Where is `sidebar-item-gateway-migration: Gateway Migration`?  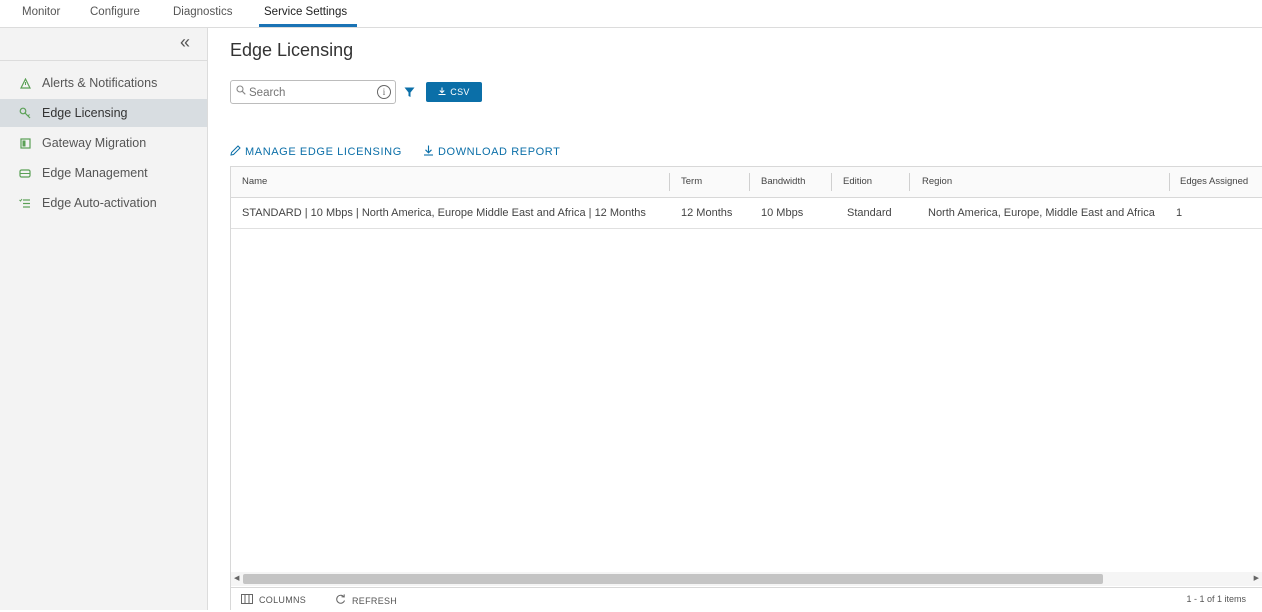
sidebar-item-gateway-migration: Gateway Migration is located at coordinates (103, 143).